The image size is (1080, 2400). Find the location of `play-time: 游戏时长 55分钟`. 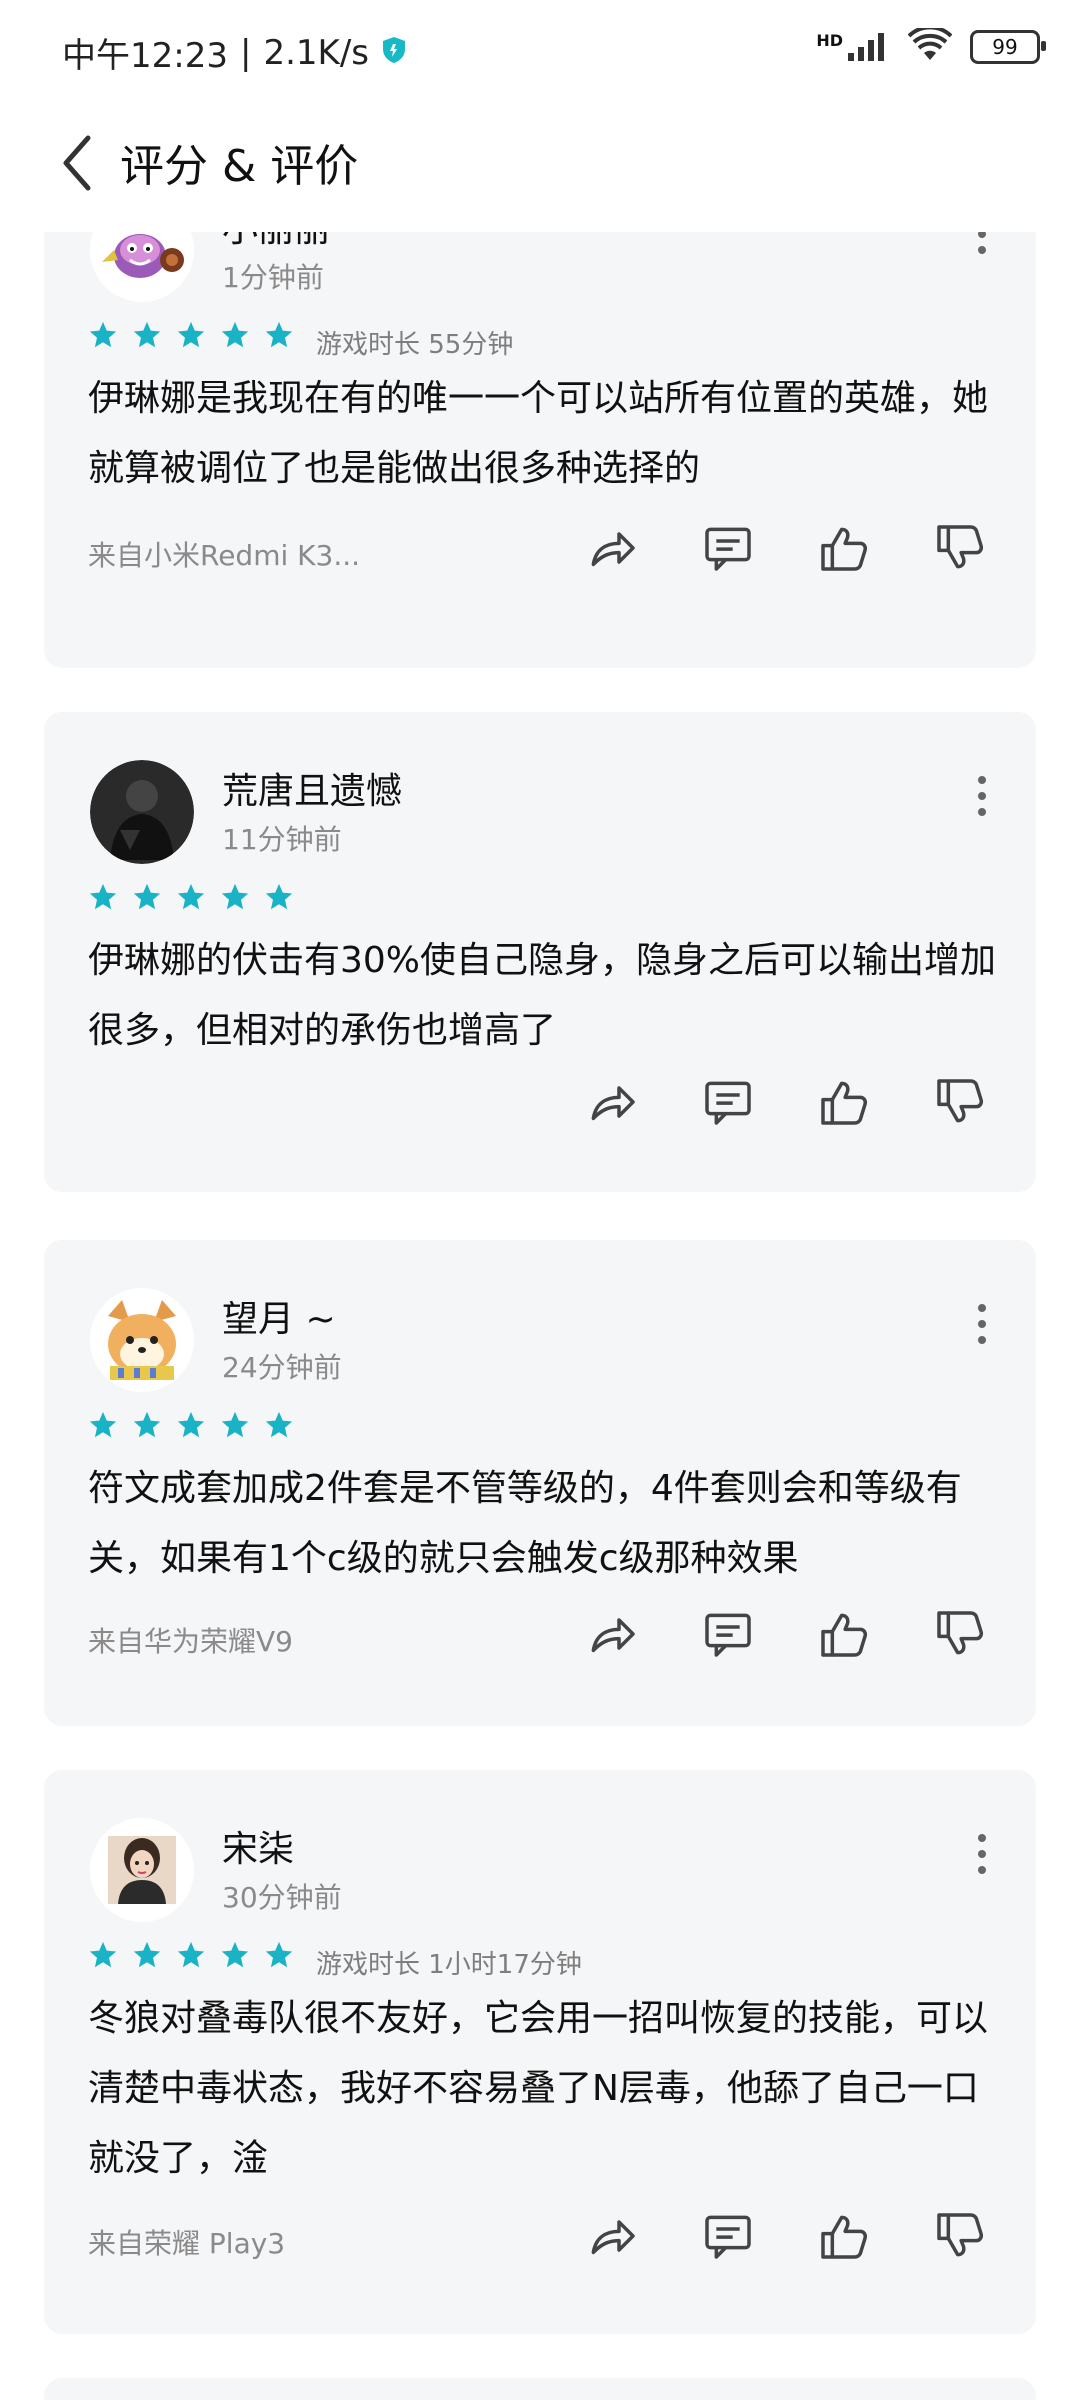

play-time: 游戏时长 55分钟 is located at coordinates (415, 345).